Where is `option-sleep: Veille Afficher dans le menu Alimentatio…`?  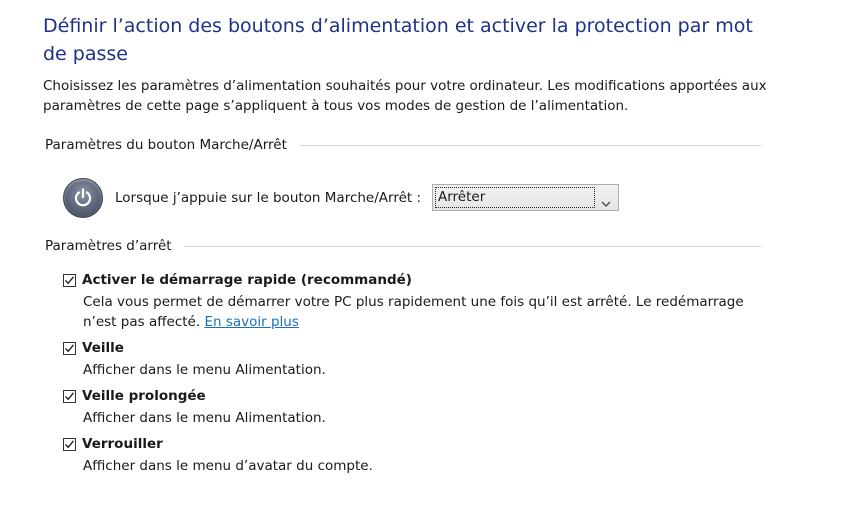 option-sleep: Veille Afficher dans le menu Alimentatio… is located at coordinates (418, 359).